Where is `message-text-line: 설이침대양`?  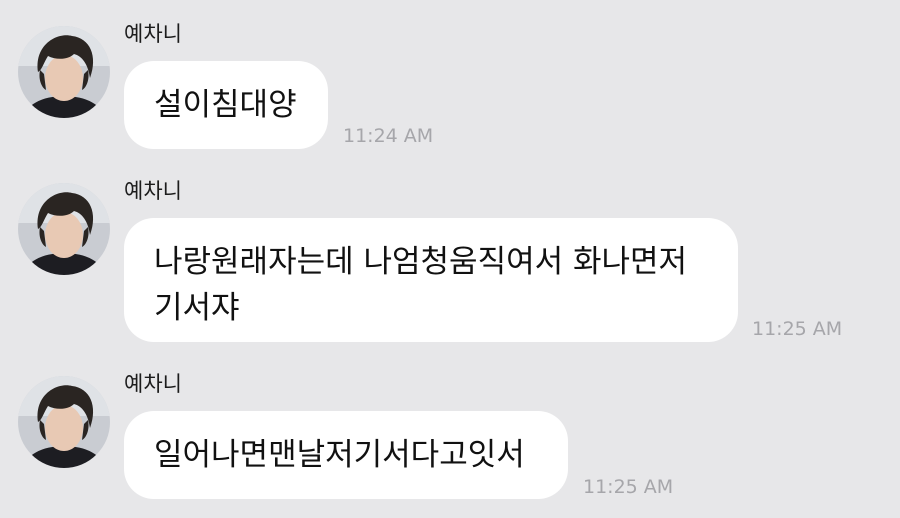 message-text-line: 설이침대양 is located at coordinates (225, 105).